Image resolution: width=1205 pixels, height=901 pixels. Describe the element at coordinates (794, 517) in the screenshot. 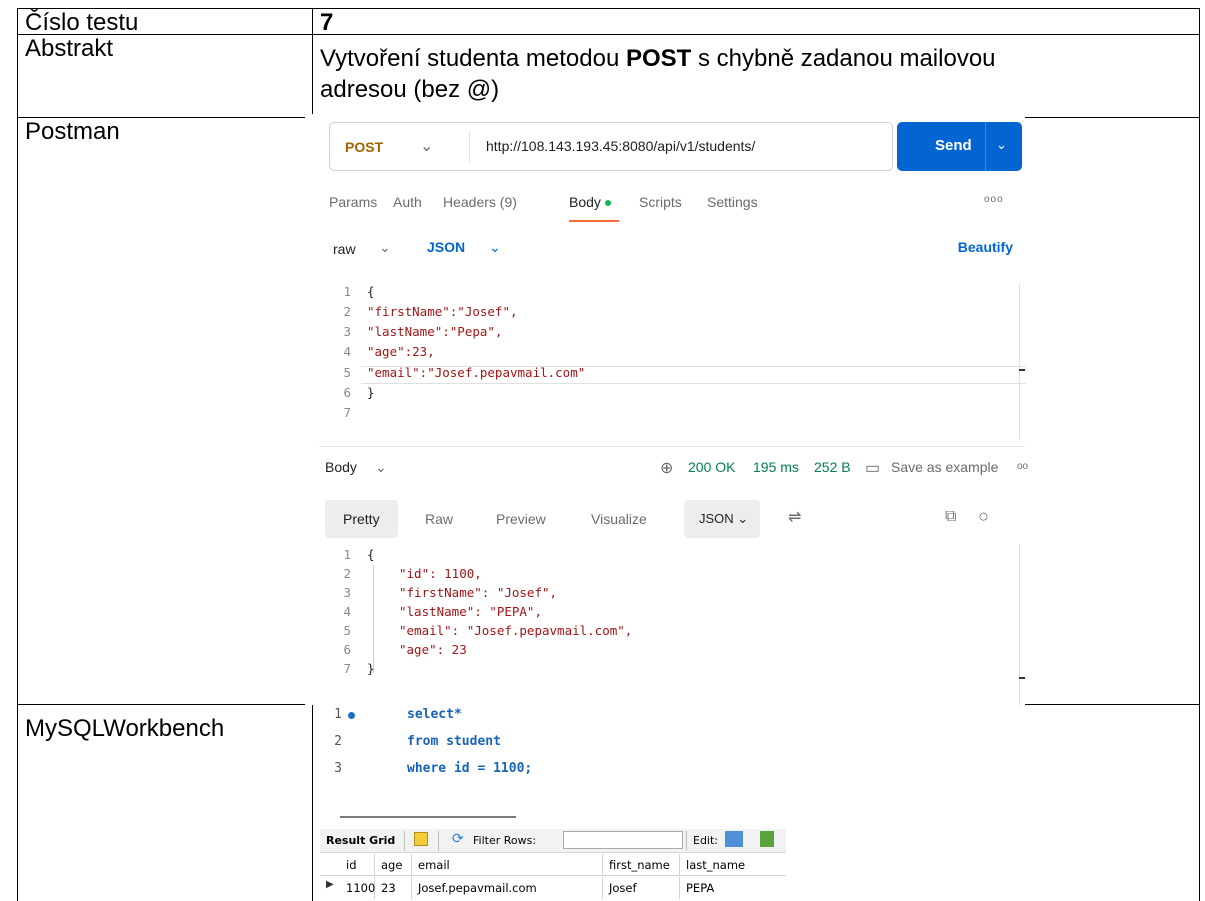

I see `wrap-lines-icon: ⇌` at that location.